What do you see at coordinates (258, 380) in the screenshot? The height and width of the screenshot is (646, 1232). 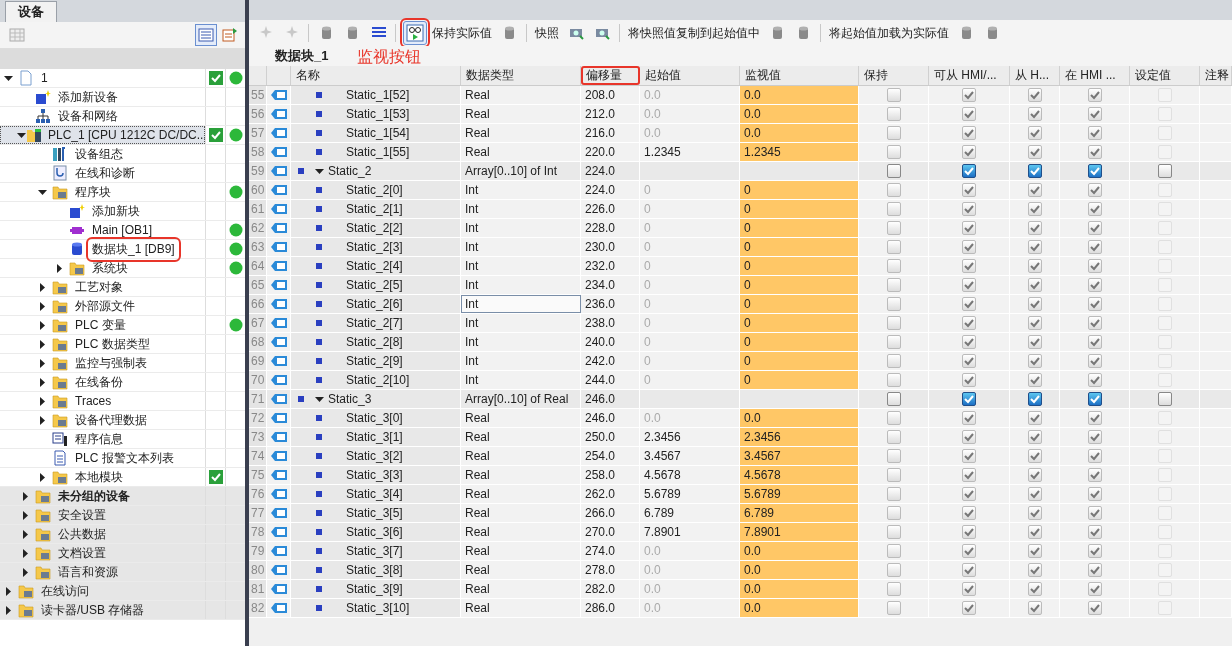 I see `line-number: 70` at bounding box center [258, 380].